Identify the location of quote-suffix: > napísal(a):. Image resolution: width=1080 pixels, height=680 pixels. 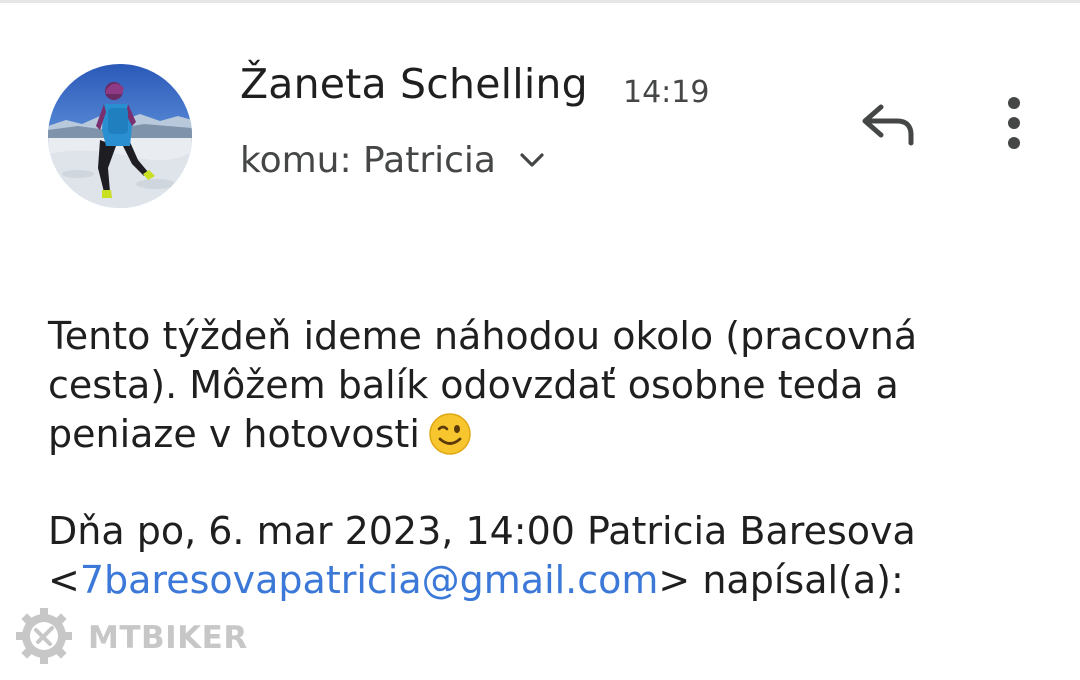
(781, 580).